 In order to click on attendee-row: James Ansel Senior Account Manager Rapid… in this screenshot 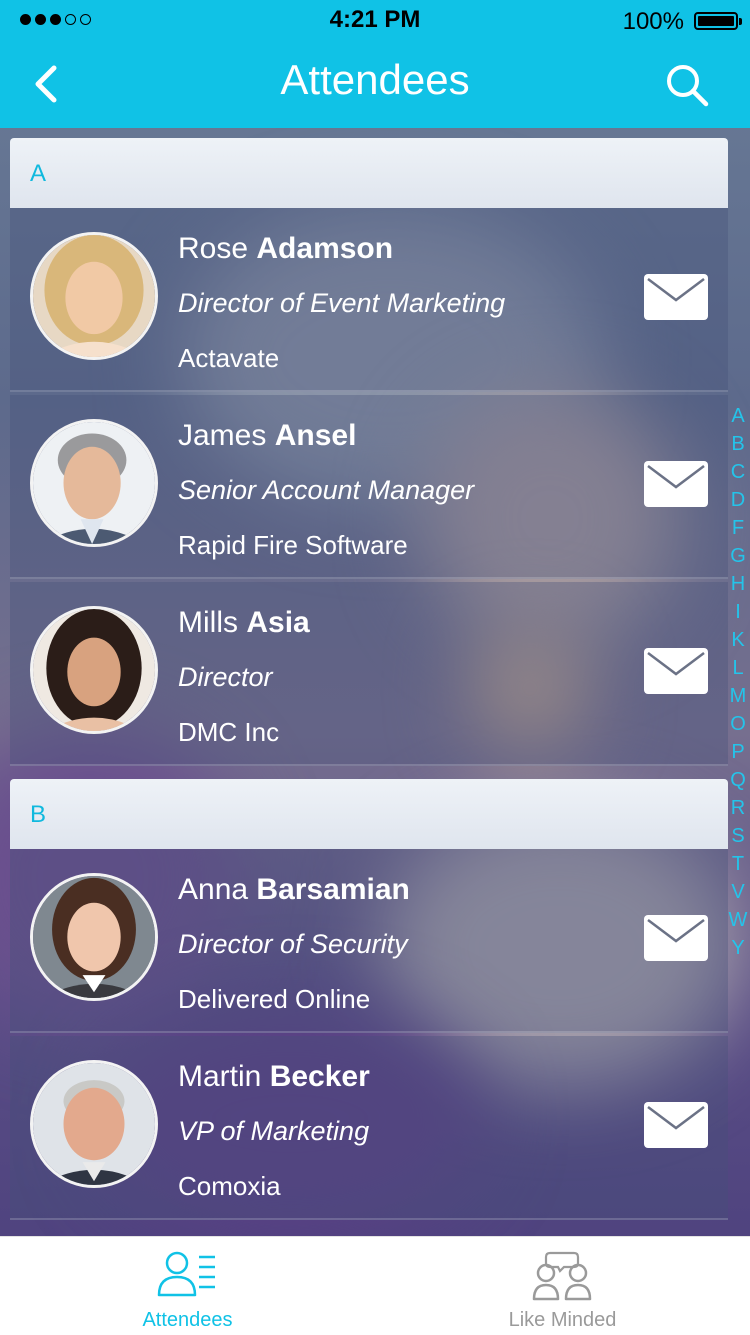, I will do `click(369, 487)`.